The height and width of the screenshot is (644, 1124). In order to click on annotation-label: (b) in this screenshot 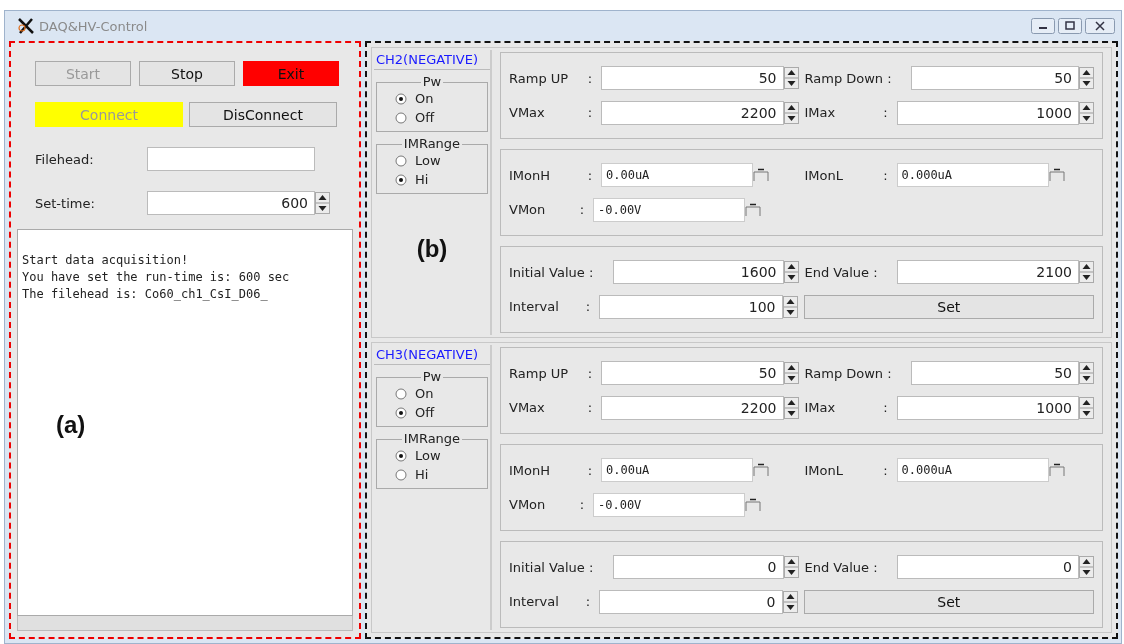, I will do `click(432, 249)`.